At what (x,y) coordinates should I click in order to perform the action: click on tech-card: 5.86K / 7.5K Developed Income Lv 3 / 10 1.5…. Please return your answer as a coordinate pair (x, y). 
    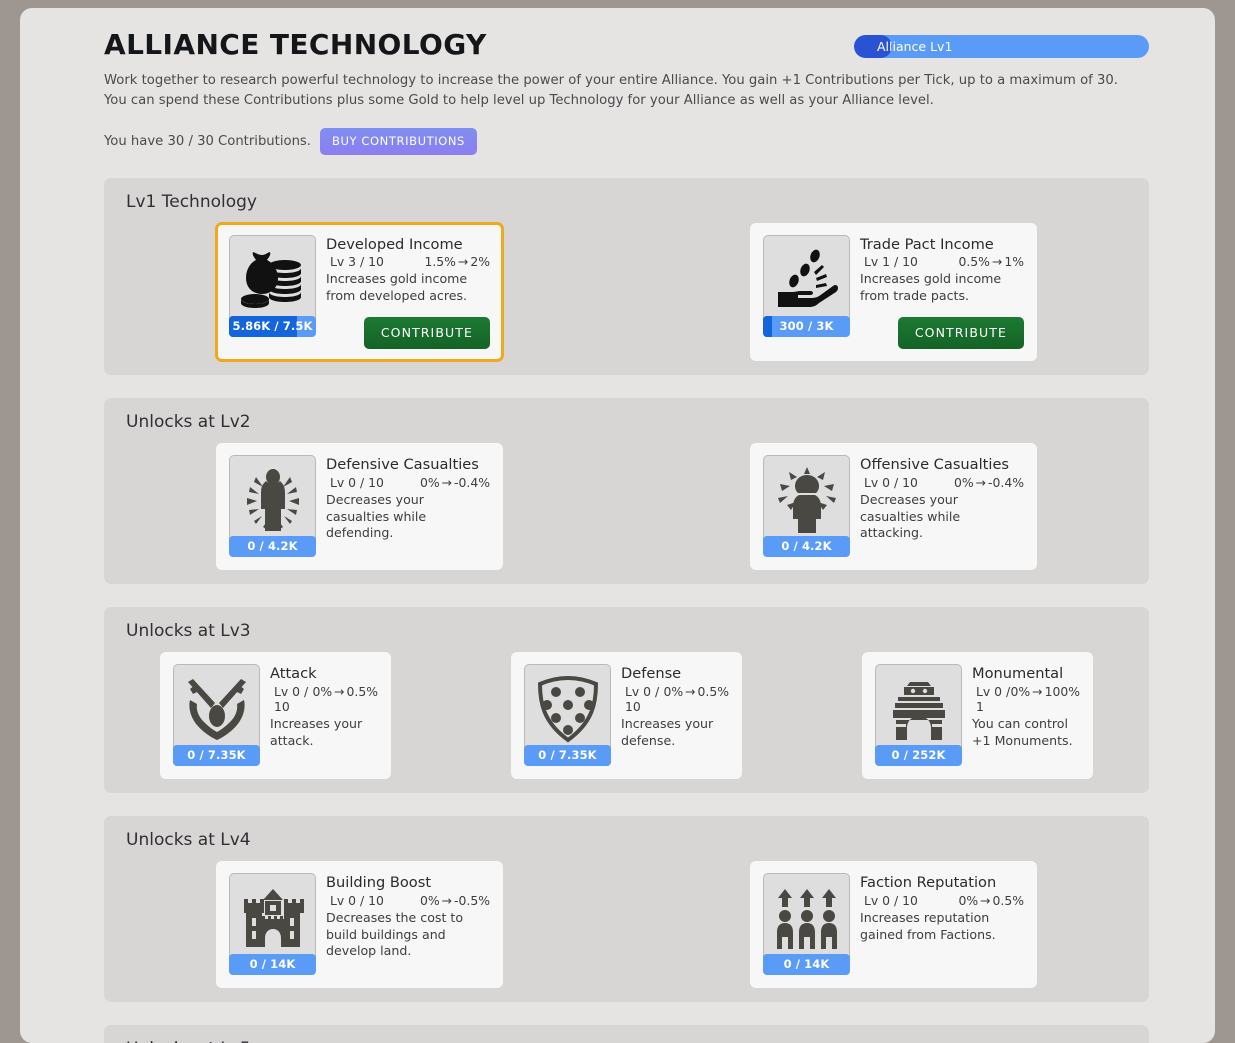
    Looking at the image, I should click on (359, 292).